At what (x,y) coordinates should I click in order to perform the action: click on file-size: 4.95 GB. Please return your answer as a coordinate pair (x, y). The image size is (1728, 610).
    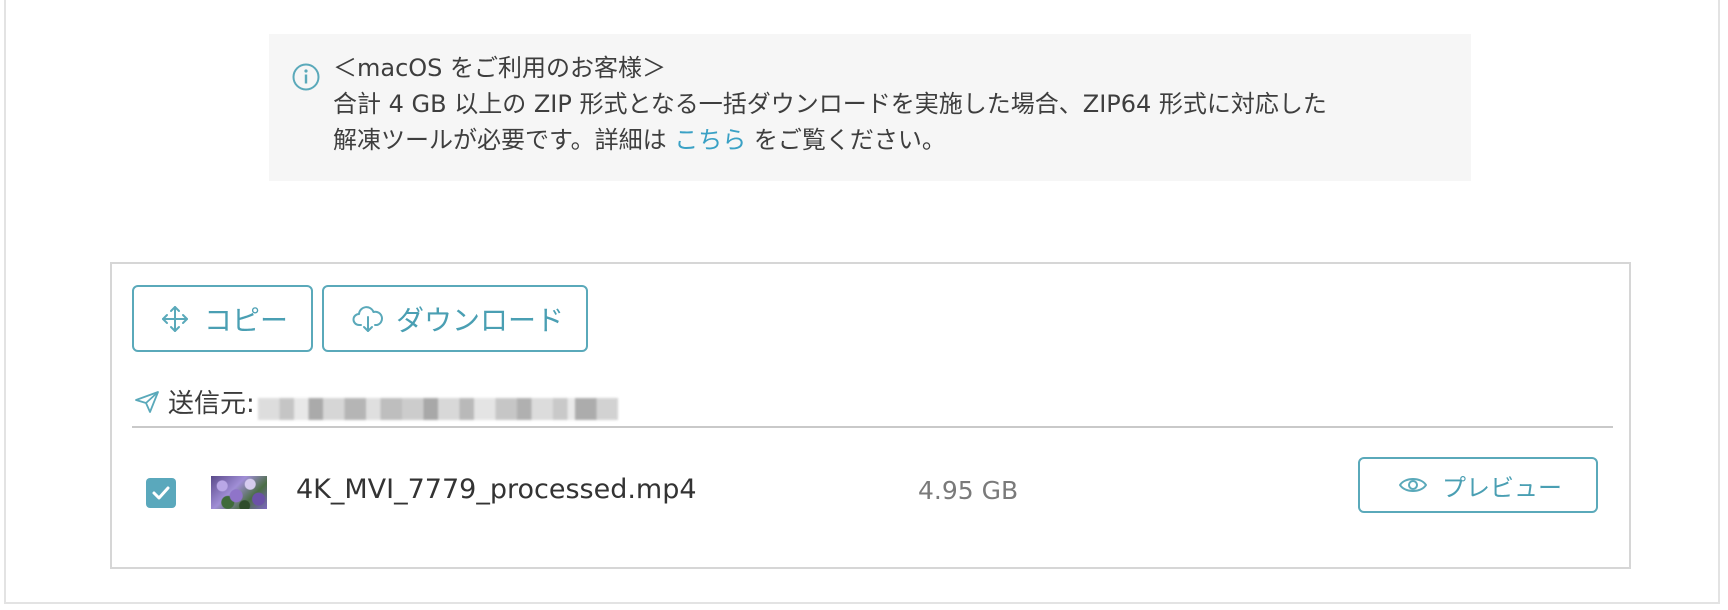
    Looking at the image, I should click on (968, 490).